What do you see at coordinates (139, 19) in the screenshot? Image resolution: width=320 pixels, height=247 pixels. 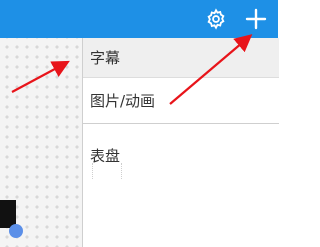 I see `top-toolbar` at bounding box center [139, 19].